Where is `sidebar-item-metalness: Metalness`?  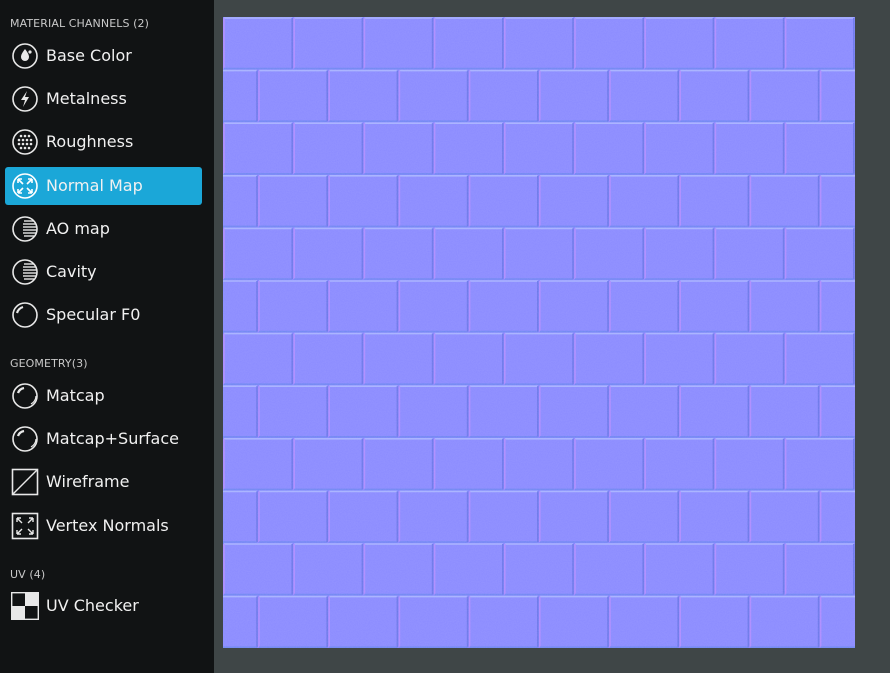 sidebar-item-metalness: Metalness is located at coordinates (103, 99).